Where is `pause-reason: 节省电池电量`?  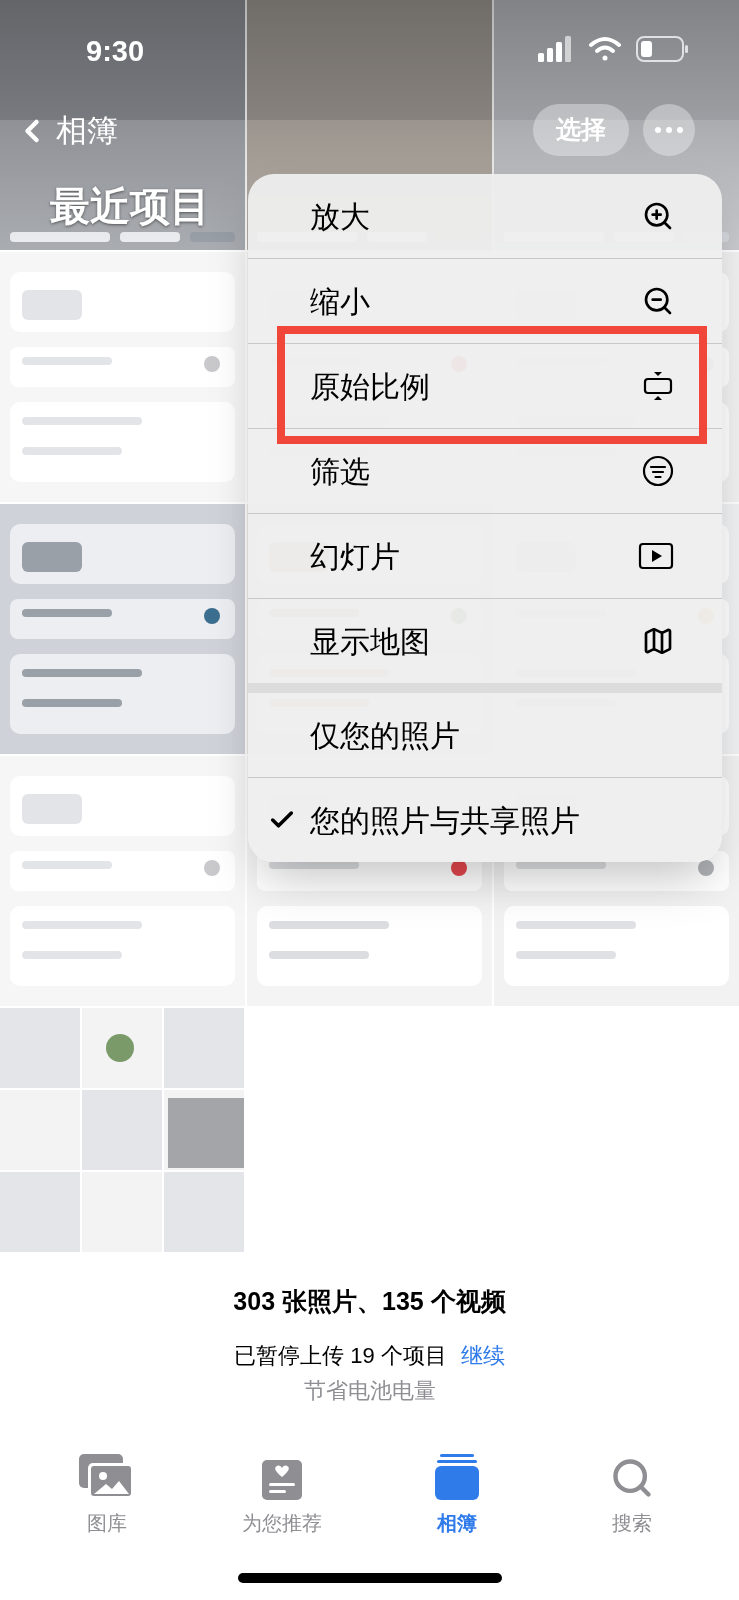 pause-reason: 节省电池电量 is located at coordinates (369, 1390).